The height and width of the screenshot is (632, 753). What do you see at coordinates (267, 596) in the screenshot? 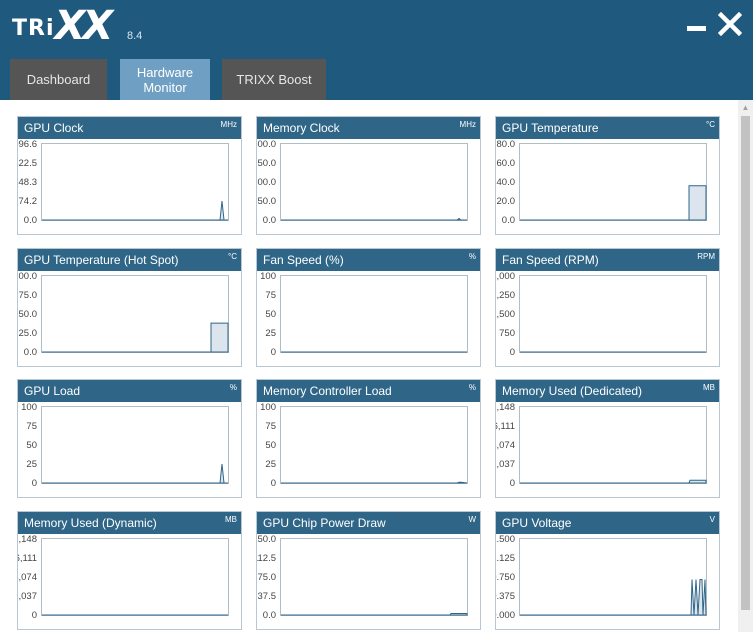
I see `y-tick-label: 37.5` at bounding box center [267, 596].